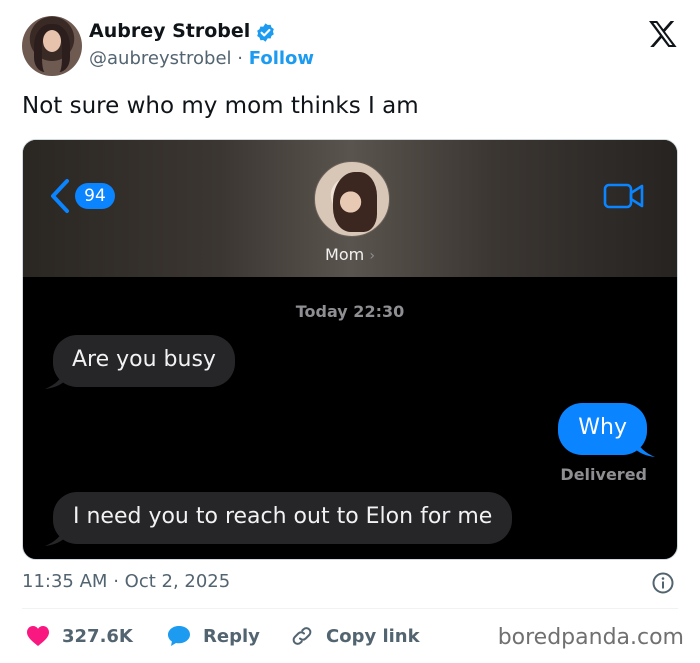  I want to click on copy-link-button: Copy link, so click(355, 636).